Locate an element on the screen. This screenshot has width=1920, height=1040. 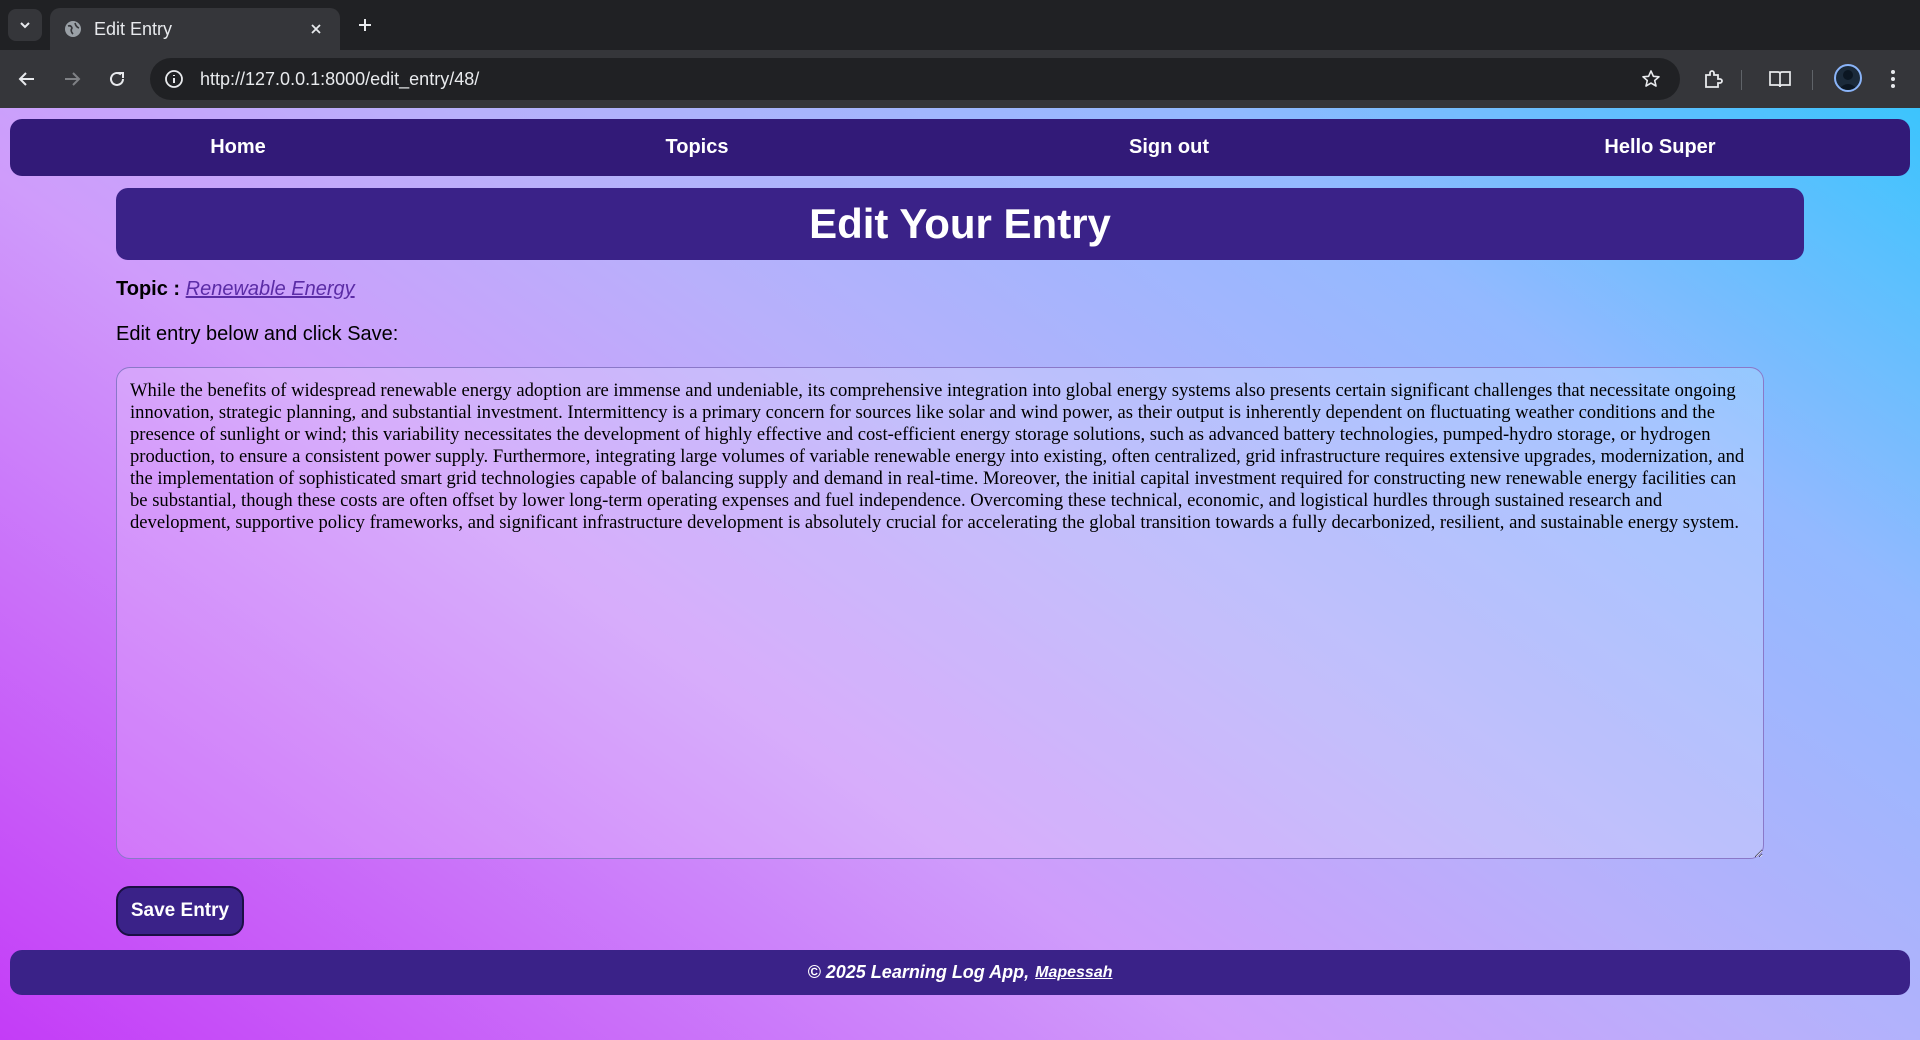
topic-label: Topic : is located at coordinates (148, 289).